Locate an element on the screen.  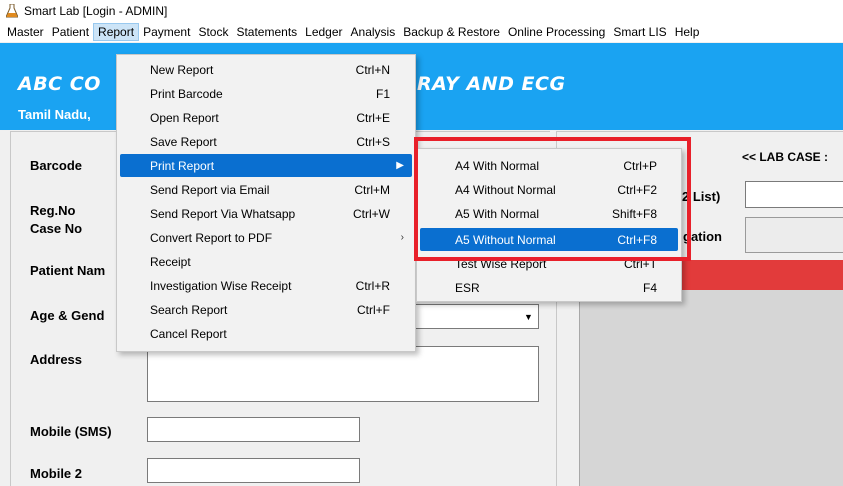
menu-item-label: Cancel Report is located at coordinates (188, 333).